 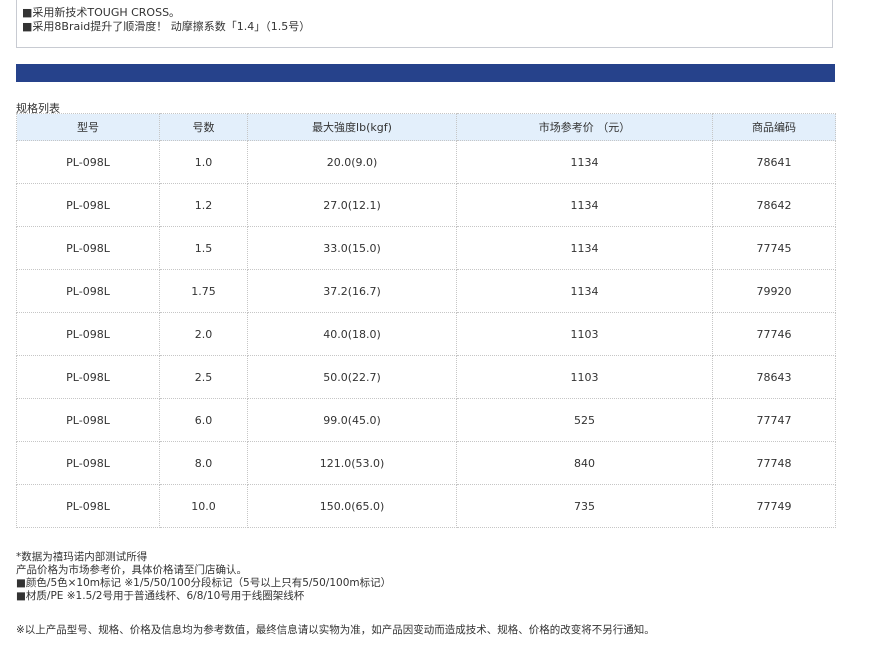 I want to click on cell-size: 2.0, so click(x=203, y=334).